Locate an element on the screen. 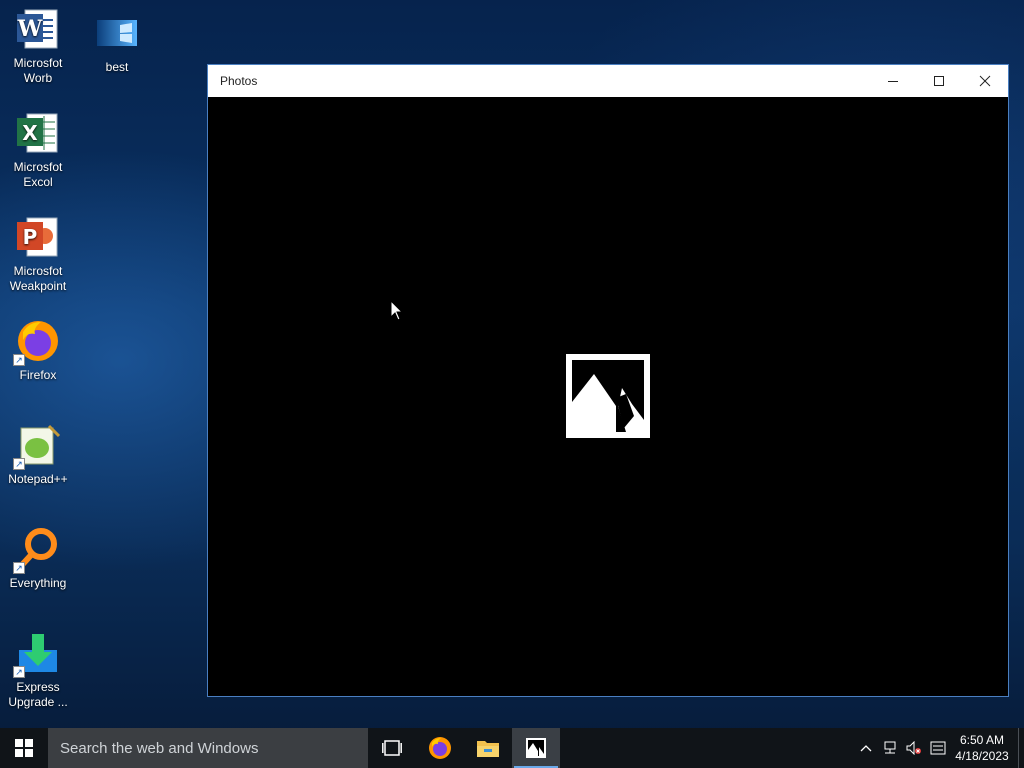  desktop-icon-best: best is located at coordinates (117, 42).